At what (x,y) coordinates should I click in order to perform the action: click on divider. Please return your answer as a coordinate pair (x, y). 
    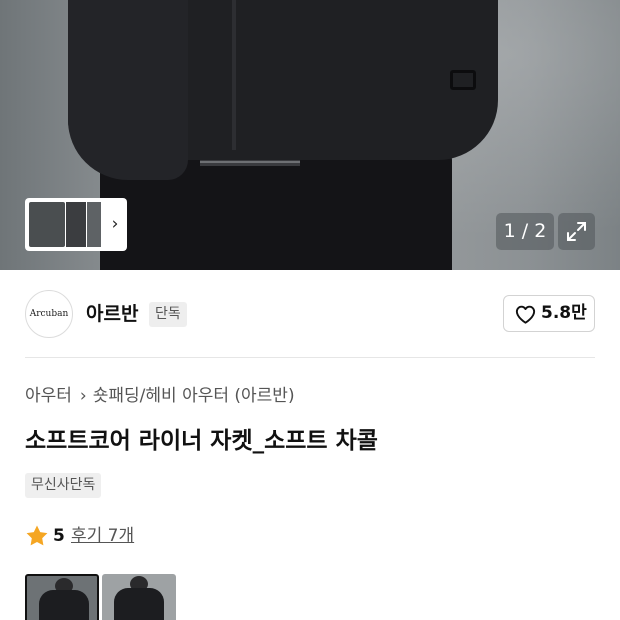
    Looking at the image, I should click on (310, 357).